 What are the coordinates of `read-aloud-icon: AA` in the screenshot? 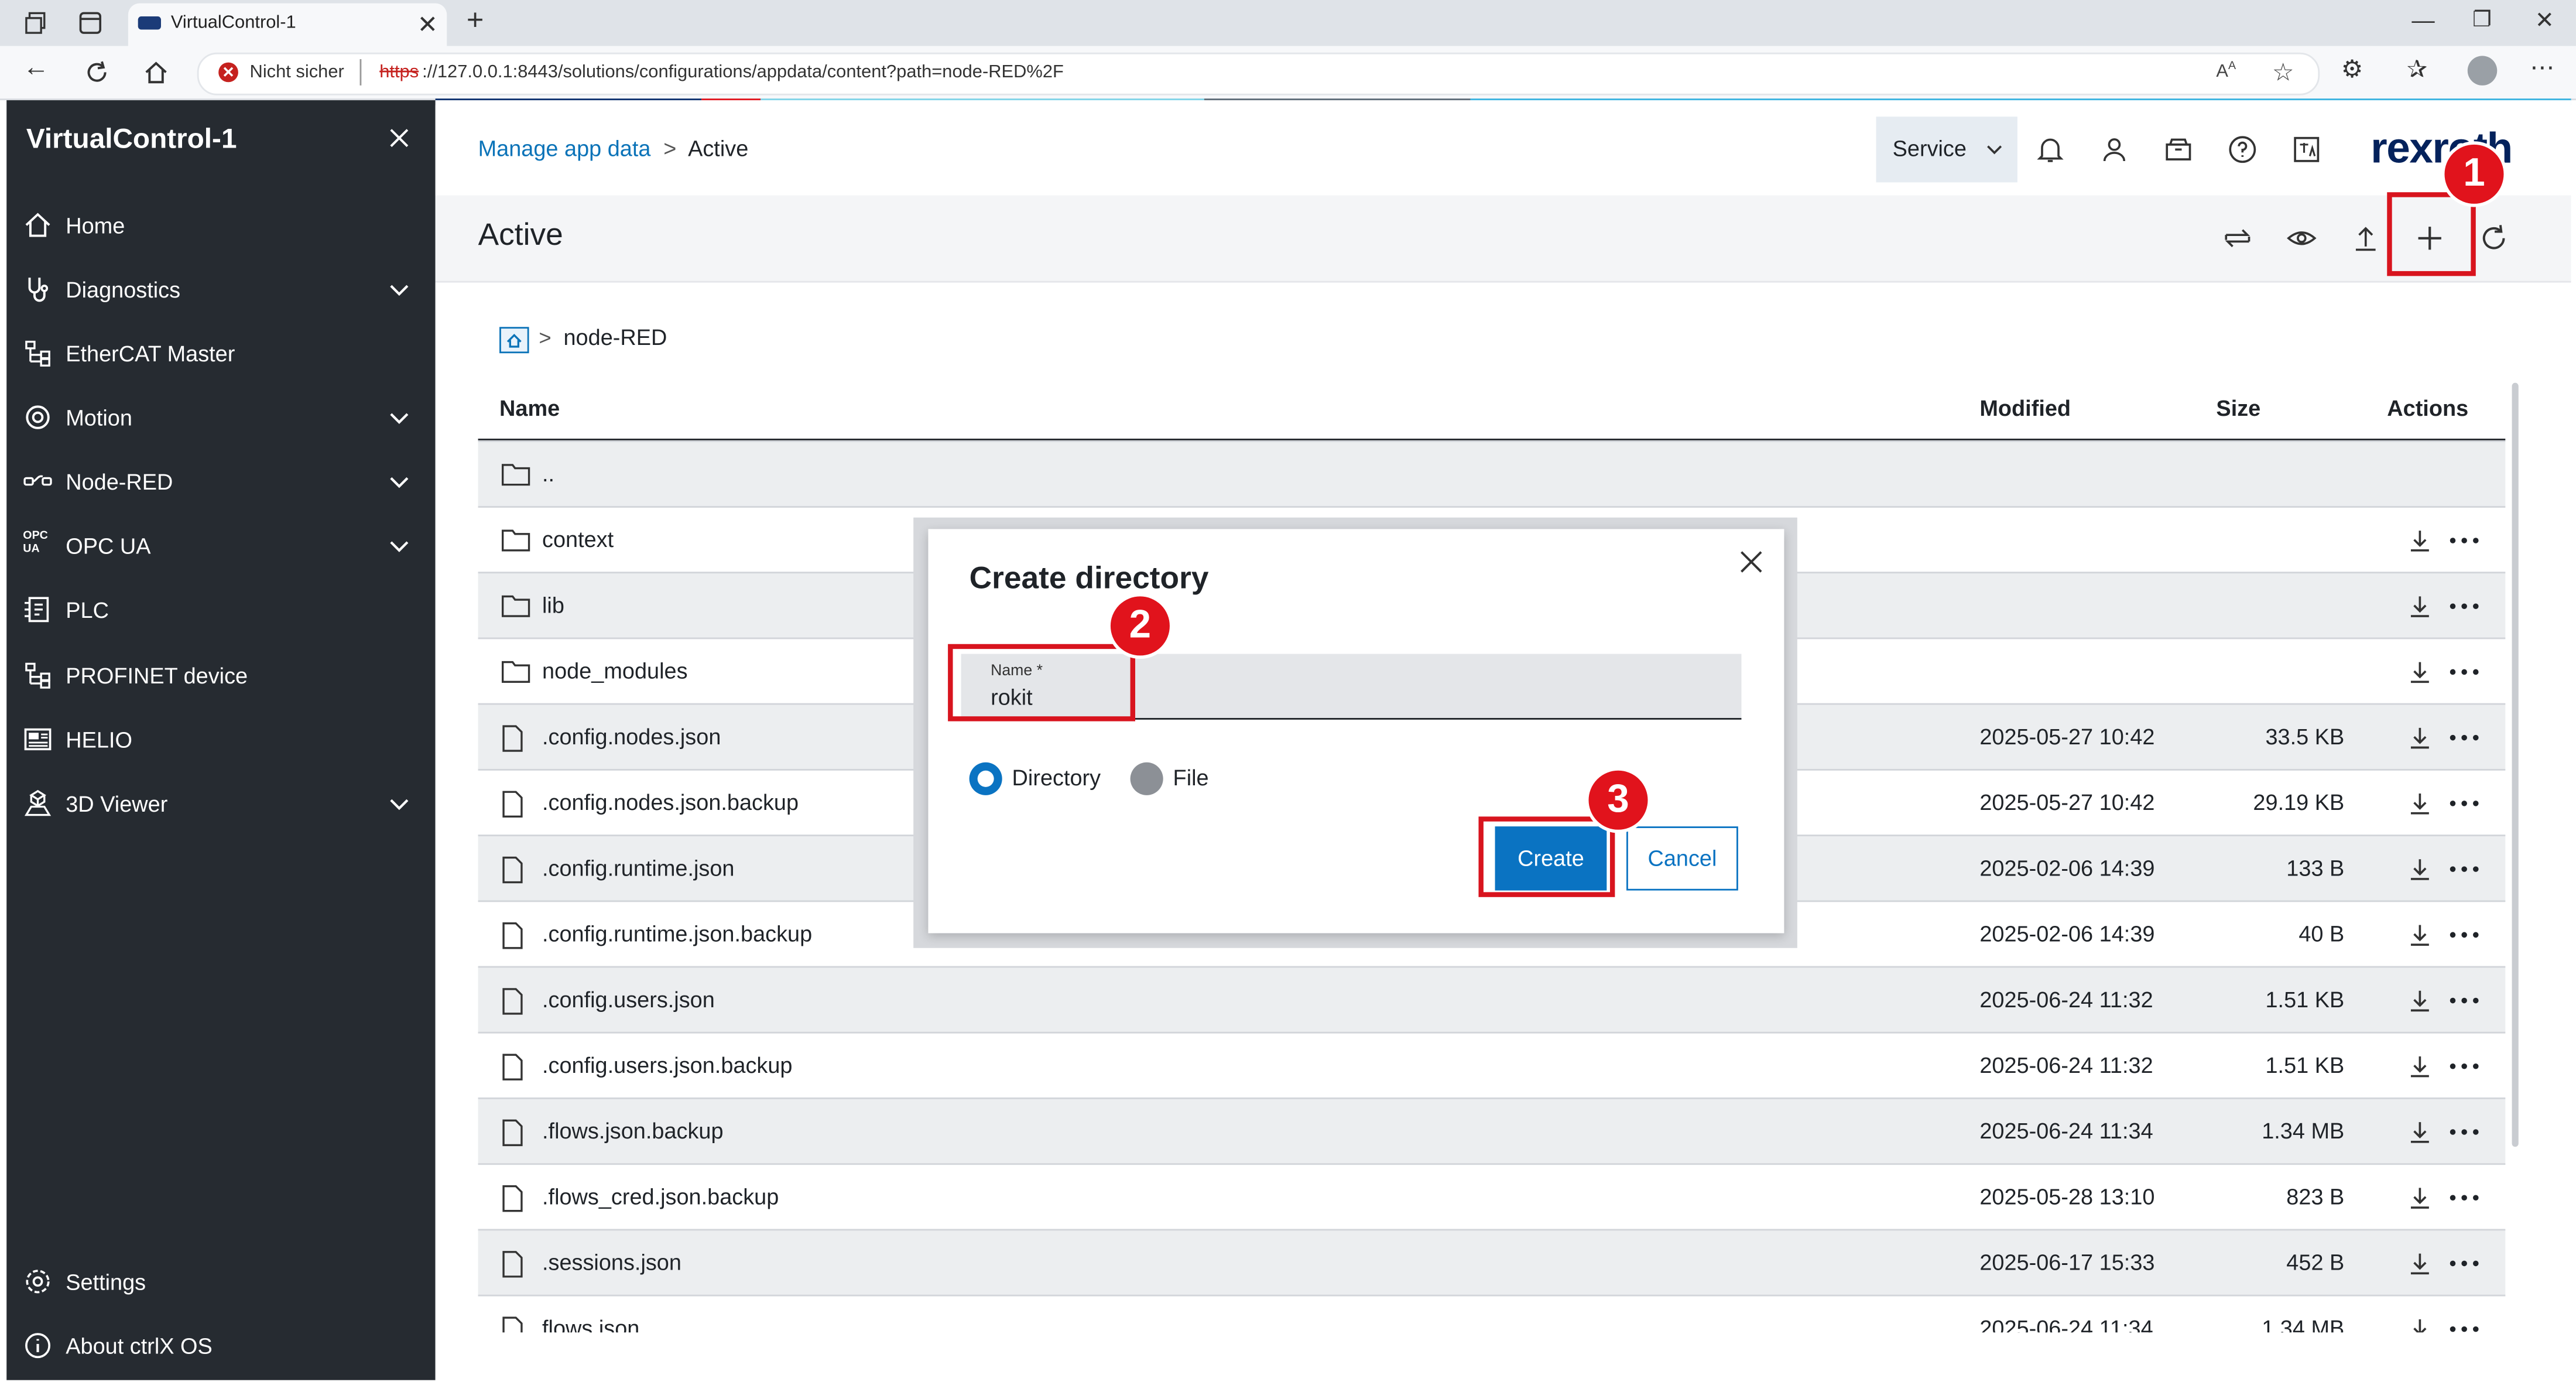 It's located at (2226, 71).